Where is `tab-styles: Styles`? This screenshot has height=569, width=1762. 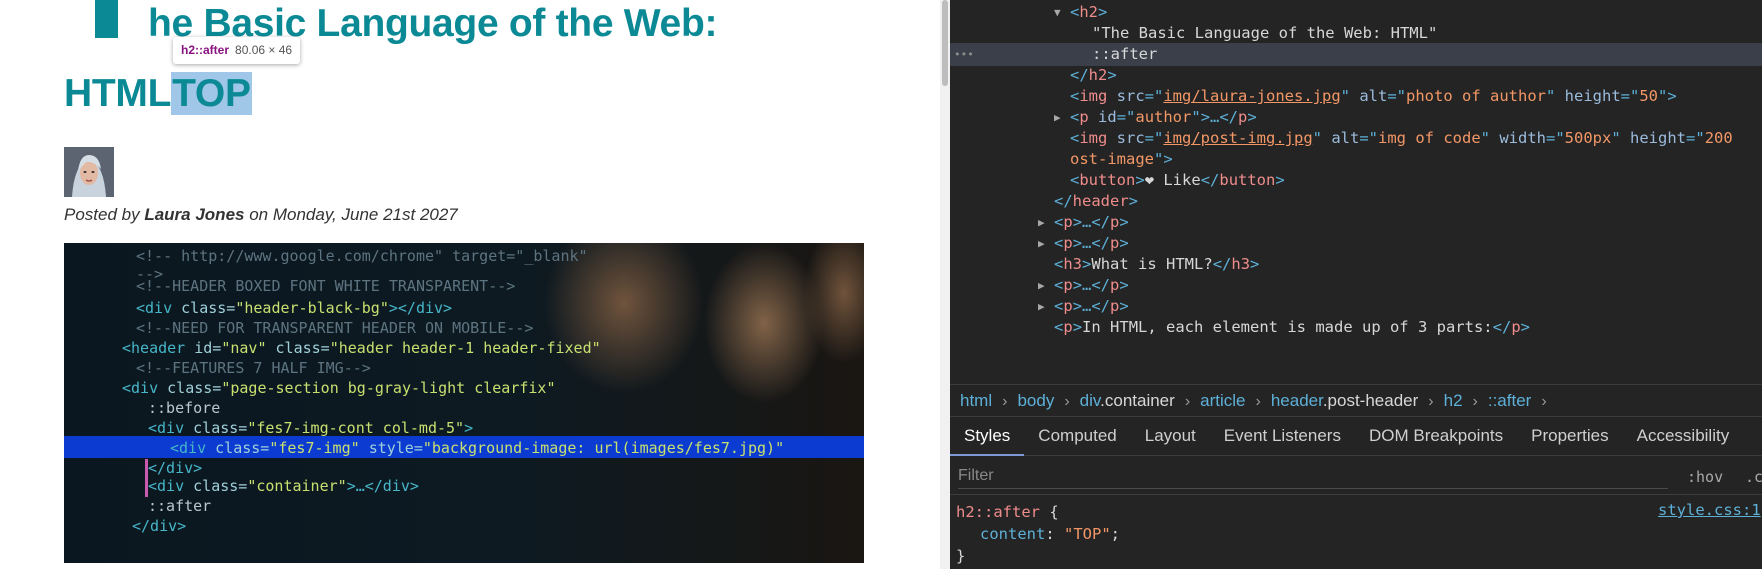 tab-styles: Styles is located at coordinates (987, 436).